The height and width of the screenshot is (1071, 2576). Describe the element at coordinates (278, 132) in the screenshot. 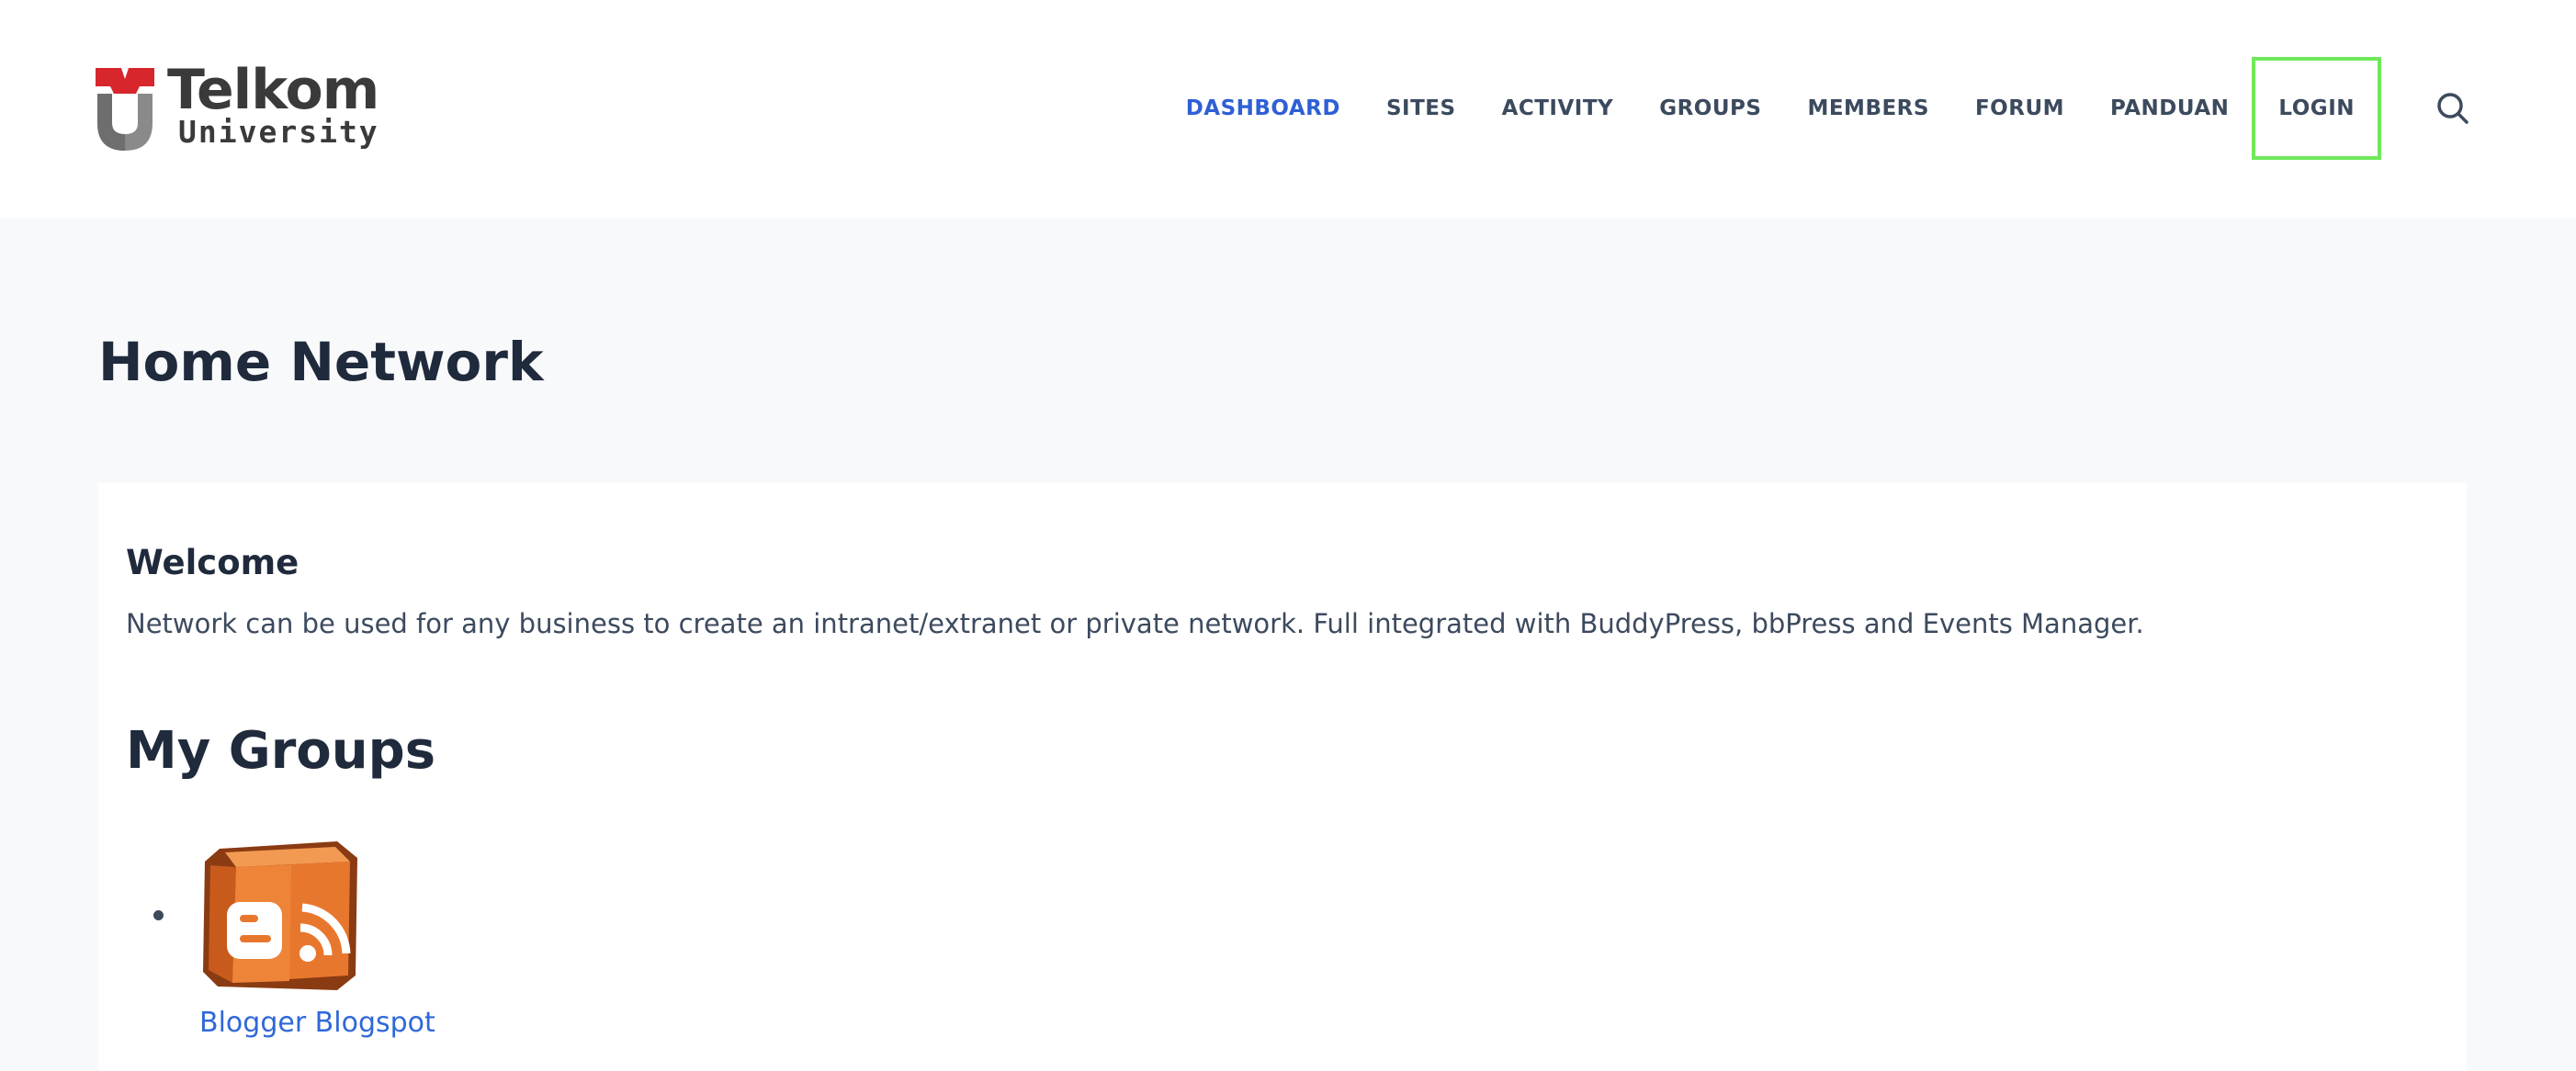

I see `brand-subtitle: University` at that location.